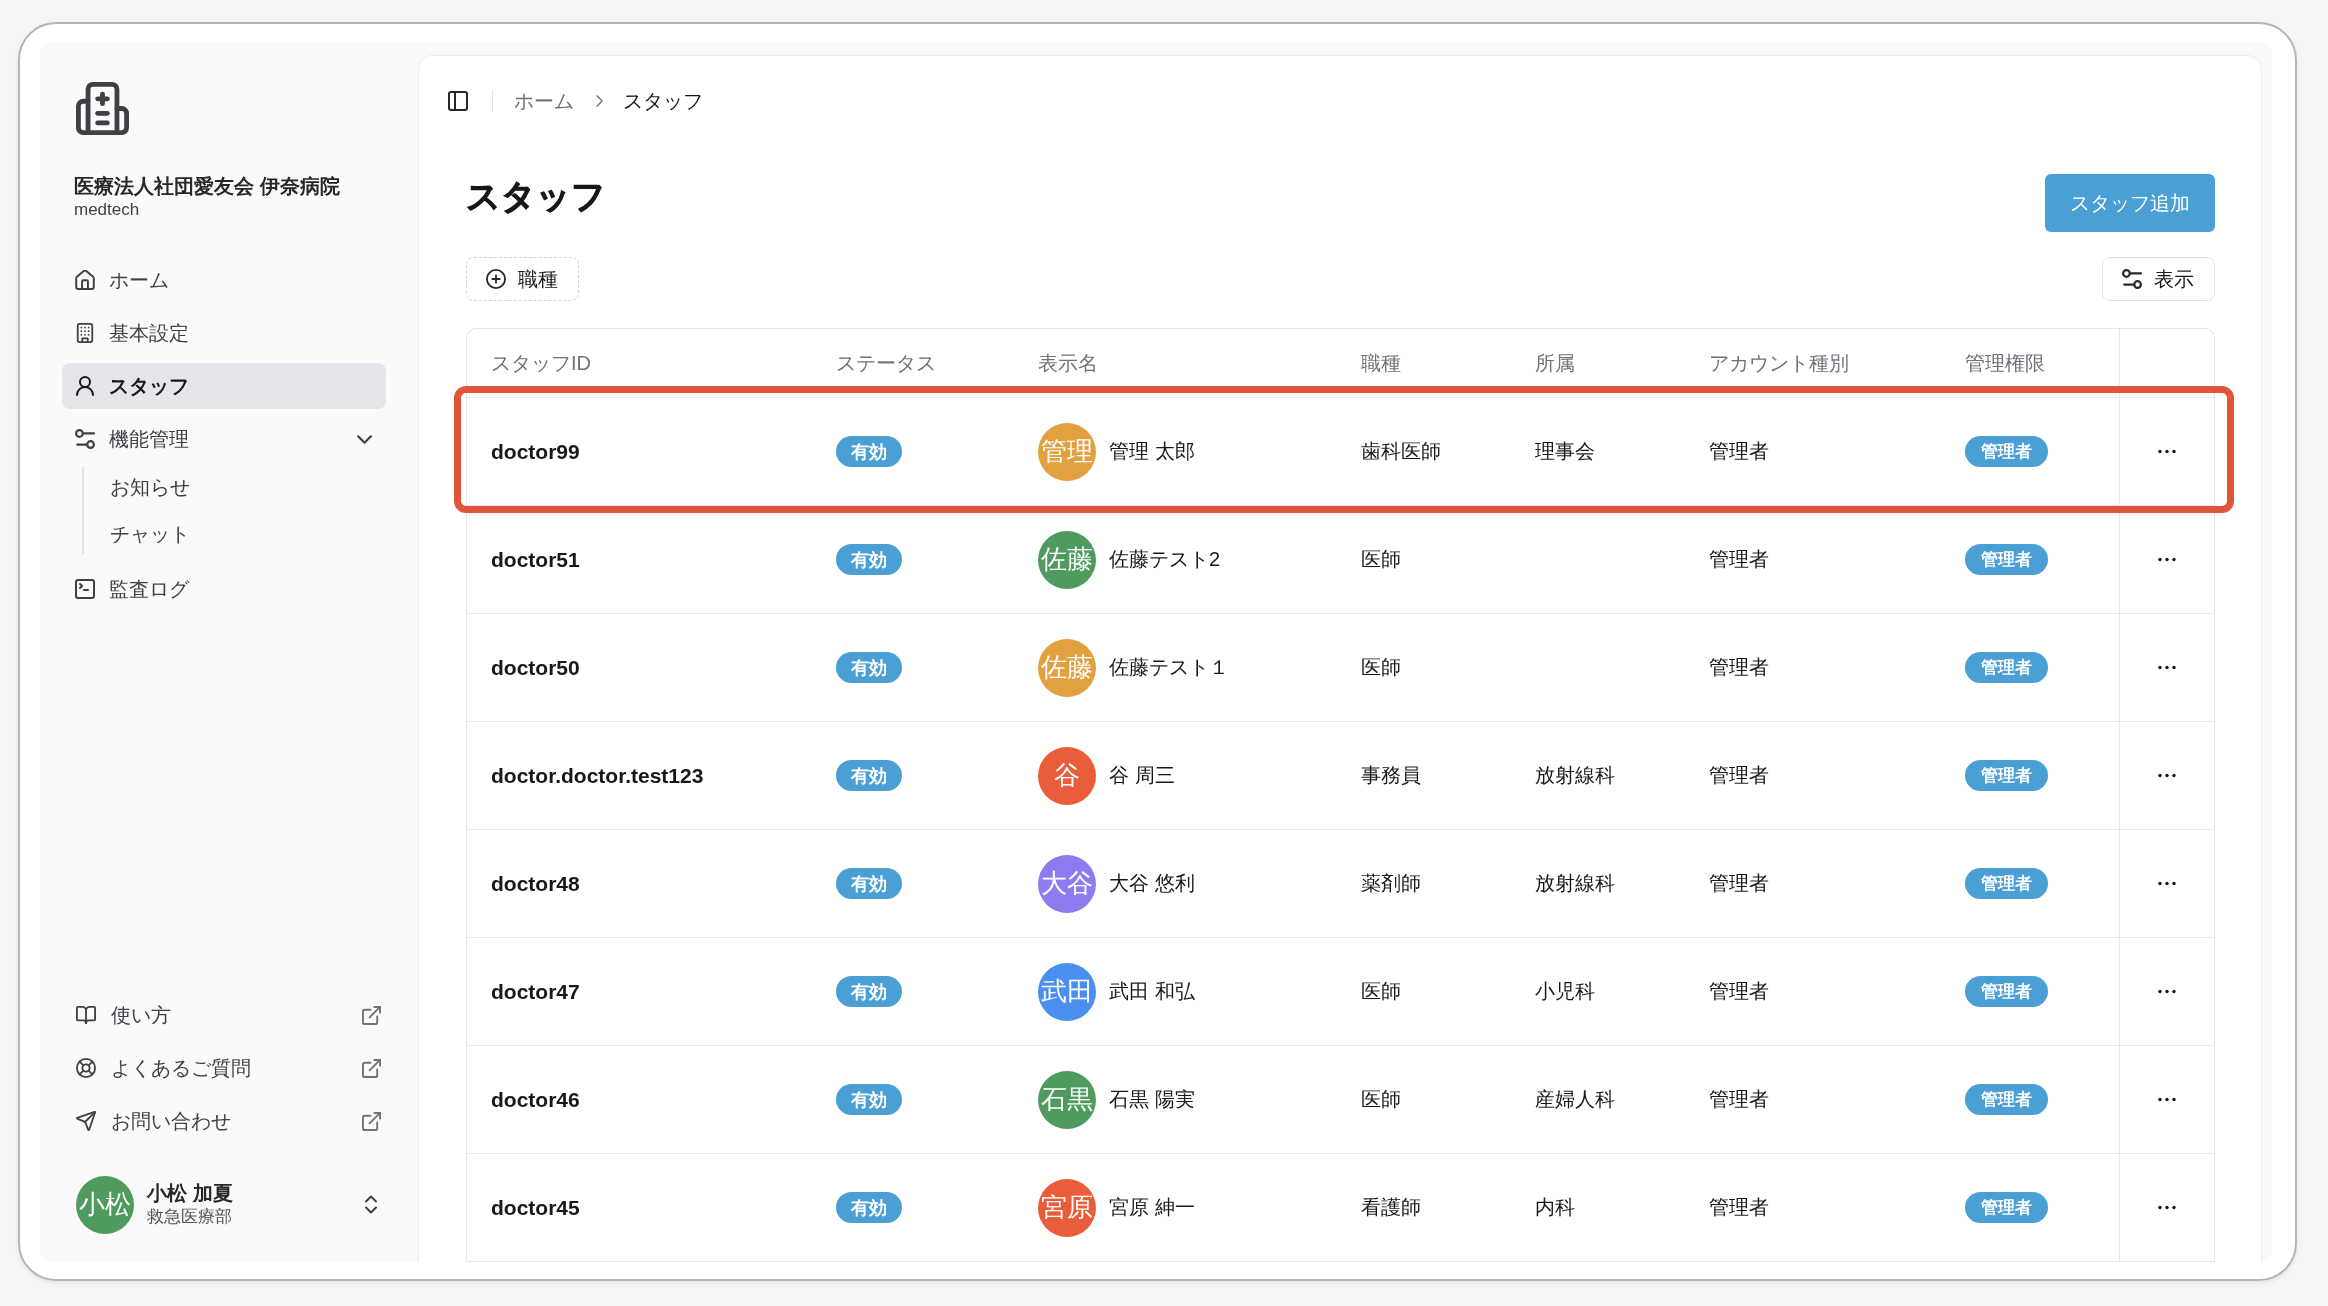 Image resolution: width=2328 pixels, height=1306 pixels. Describe the element at coordinates (597, 775) in the screenshot. I see `staff-id: doctor.doctor.test123` at that location.